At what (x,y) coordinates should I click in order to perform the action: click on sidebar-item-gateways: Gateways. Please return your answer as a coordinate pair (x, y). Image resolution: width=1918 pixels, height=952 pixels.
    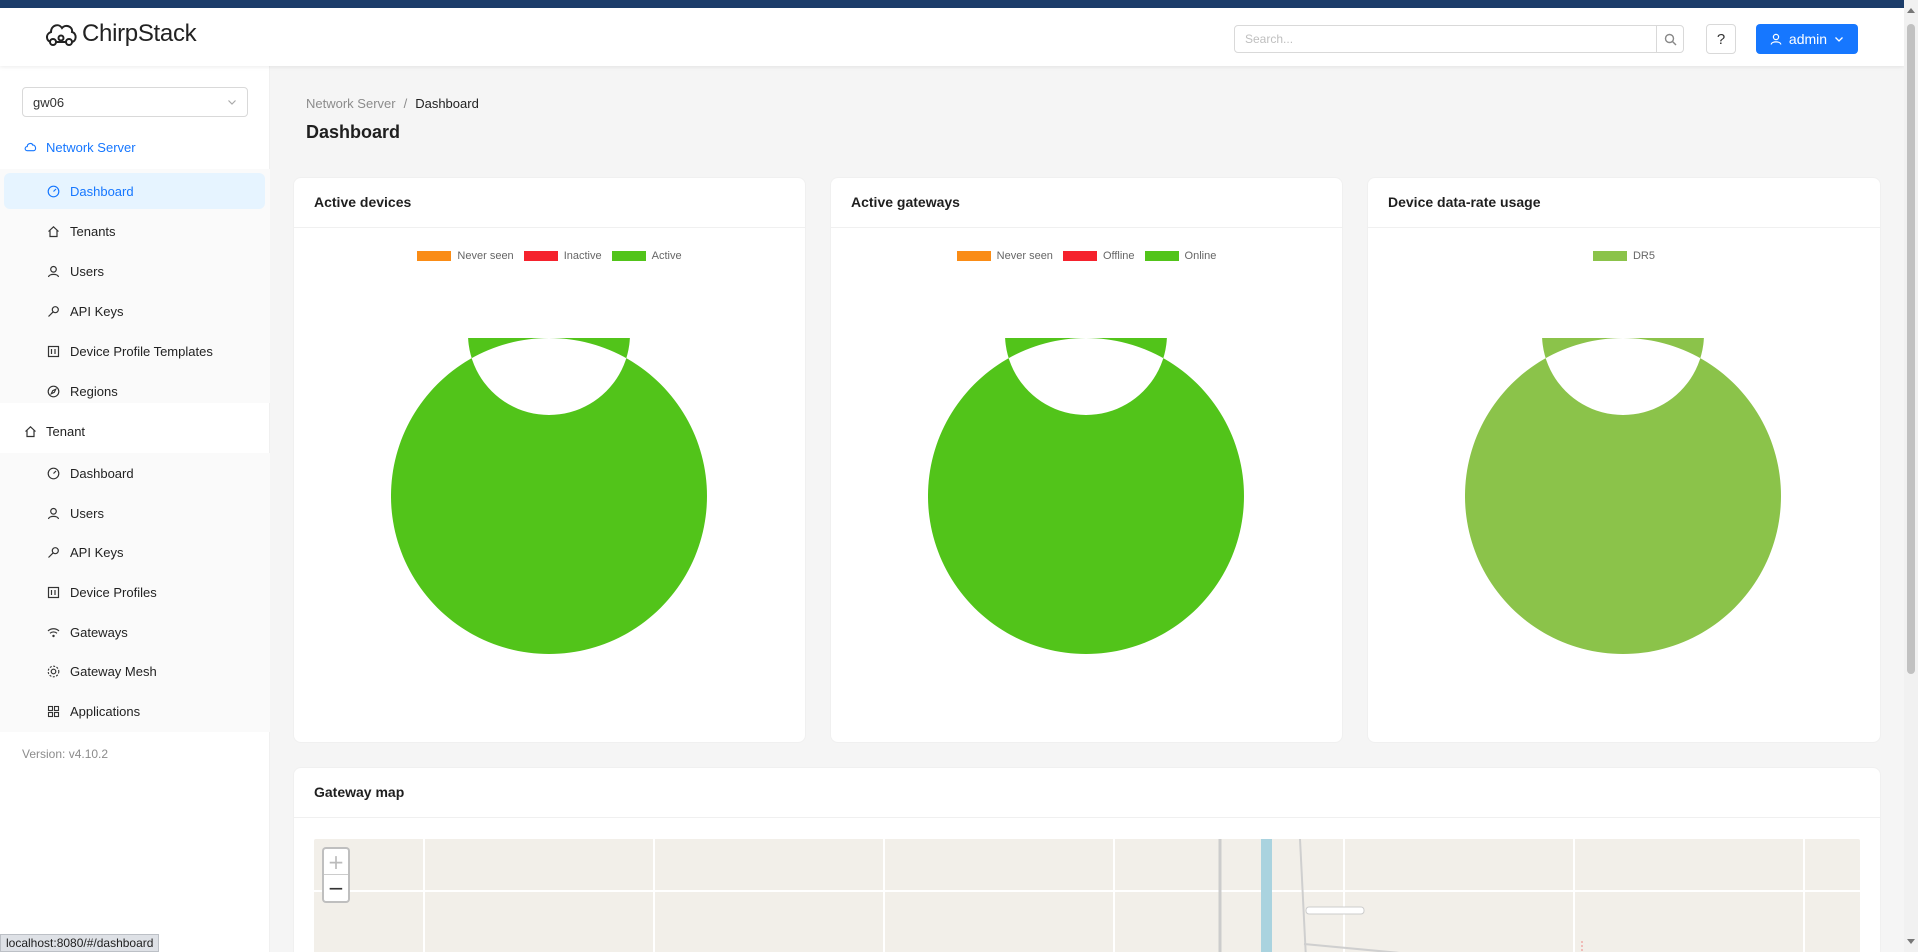
    Looking at the image, I should click on (134, 632).